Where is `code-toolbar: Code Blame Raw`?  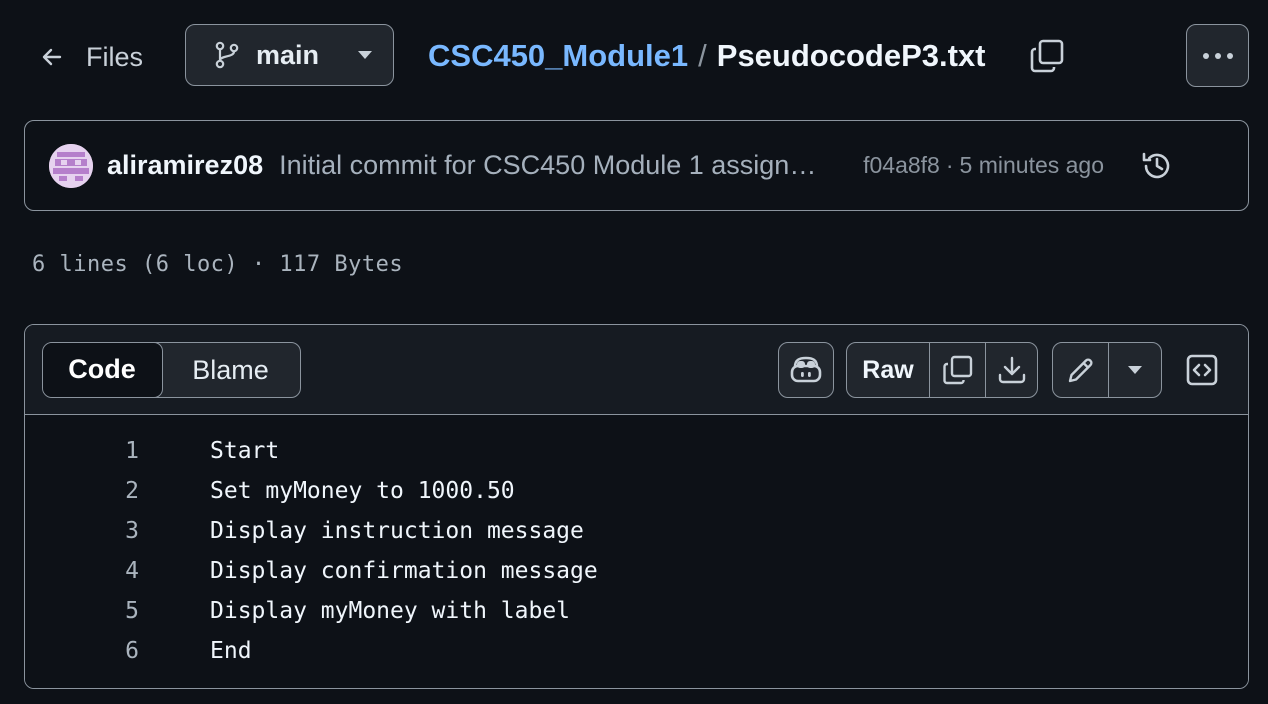 code-toolbar: Code Blame Raw is located at coordinates (636, 370).